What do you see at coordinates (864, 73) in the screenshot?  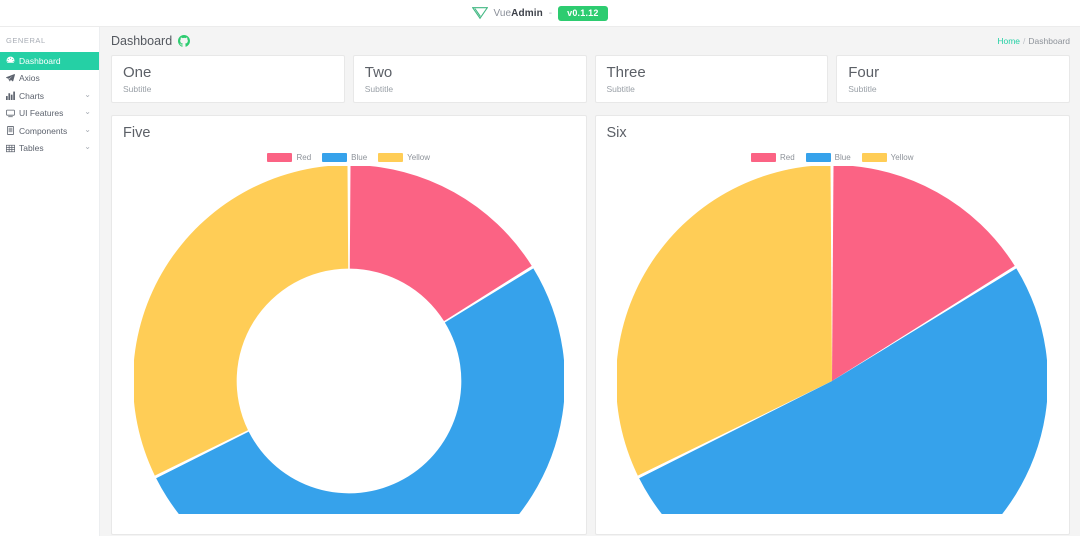 I see `stat-card-title: Four` at bounding box center [864, 73].